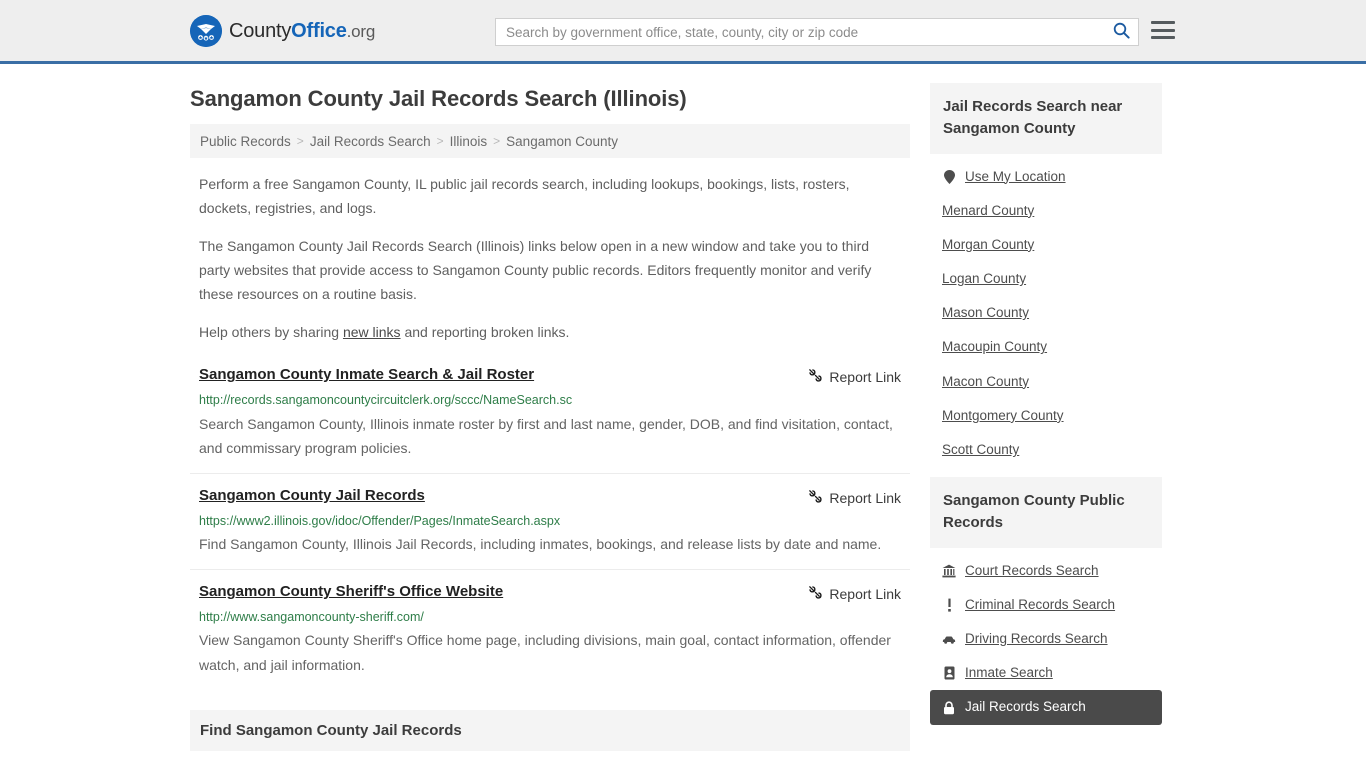 The width and height of the screenshot is (1366, 768). I want to click on courthouse-icon, so click(949, 570).